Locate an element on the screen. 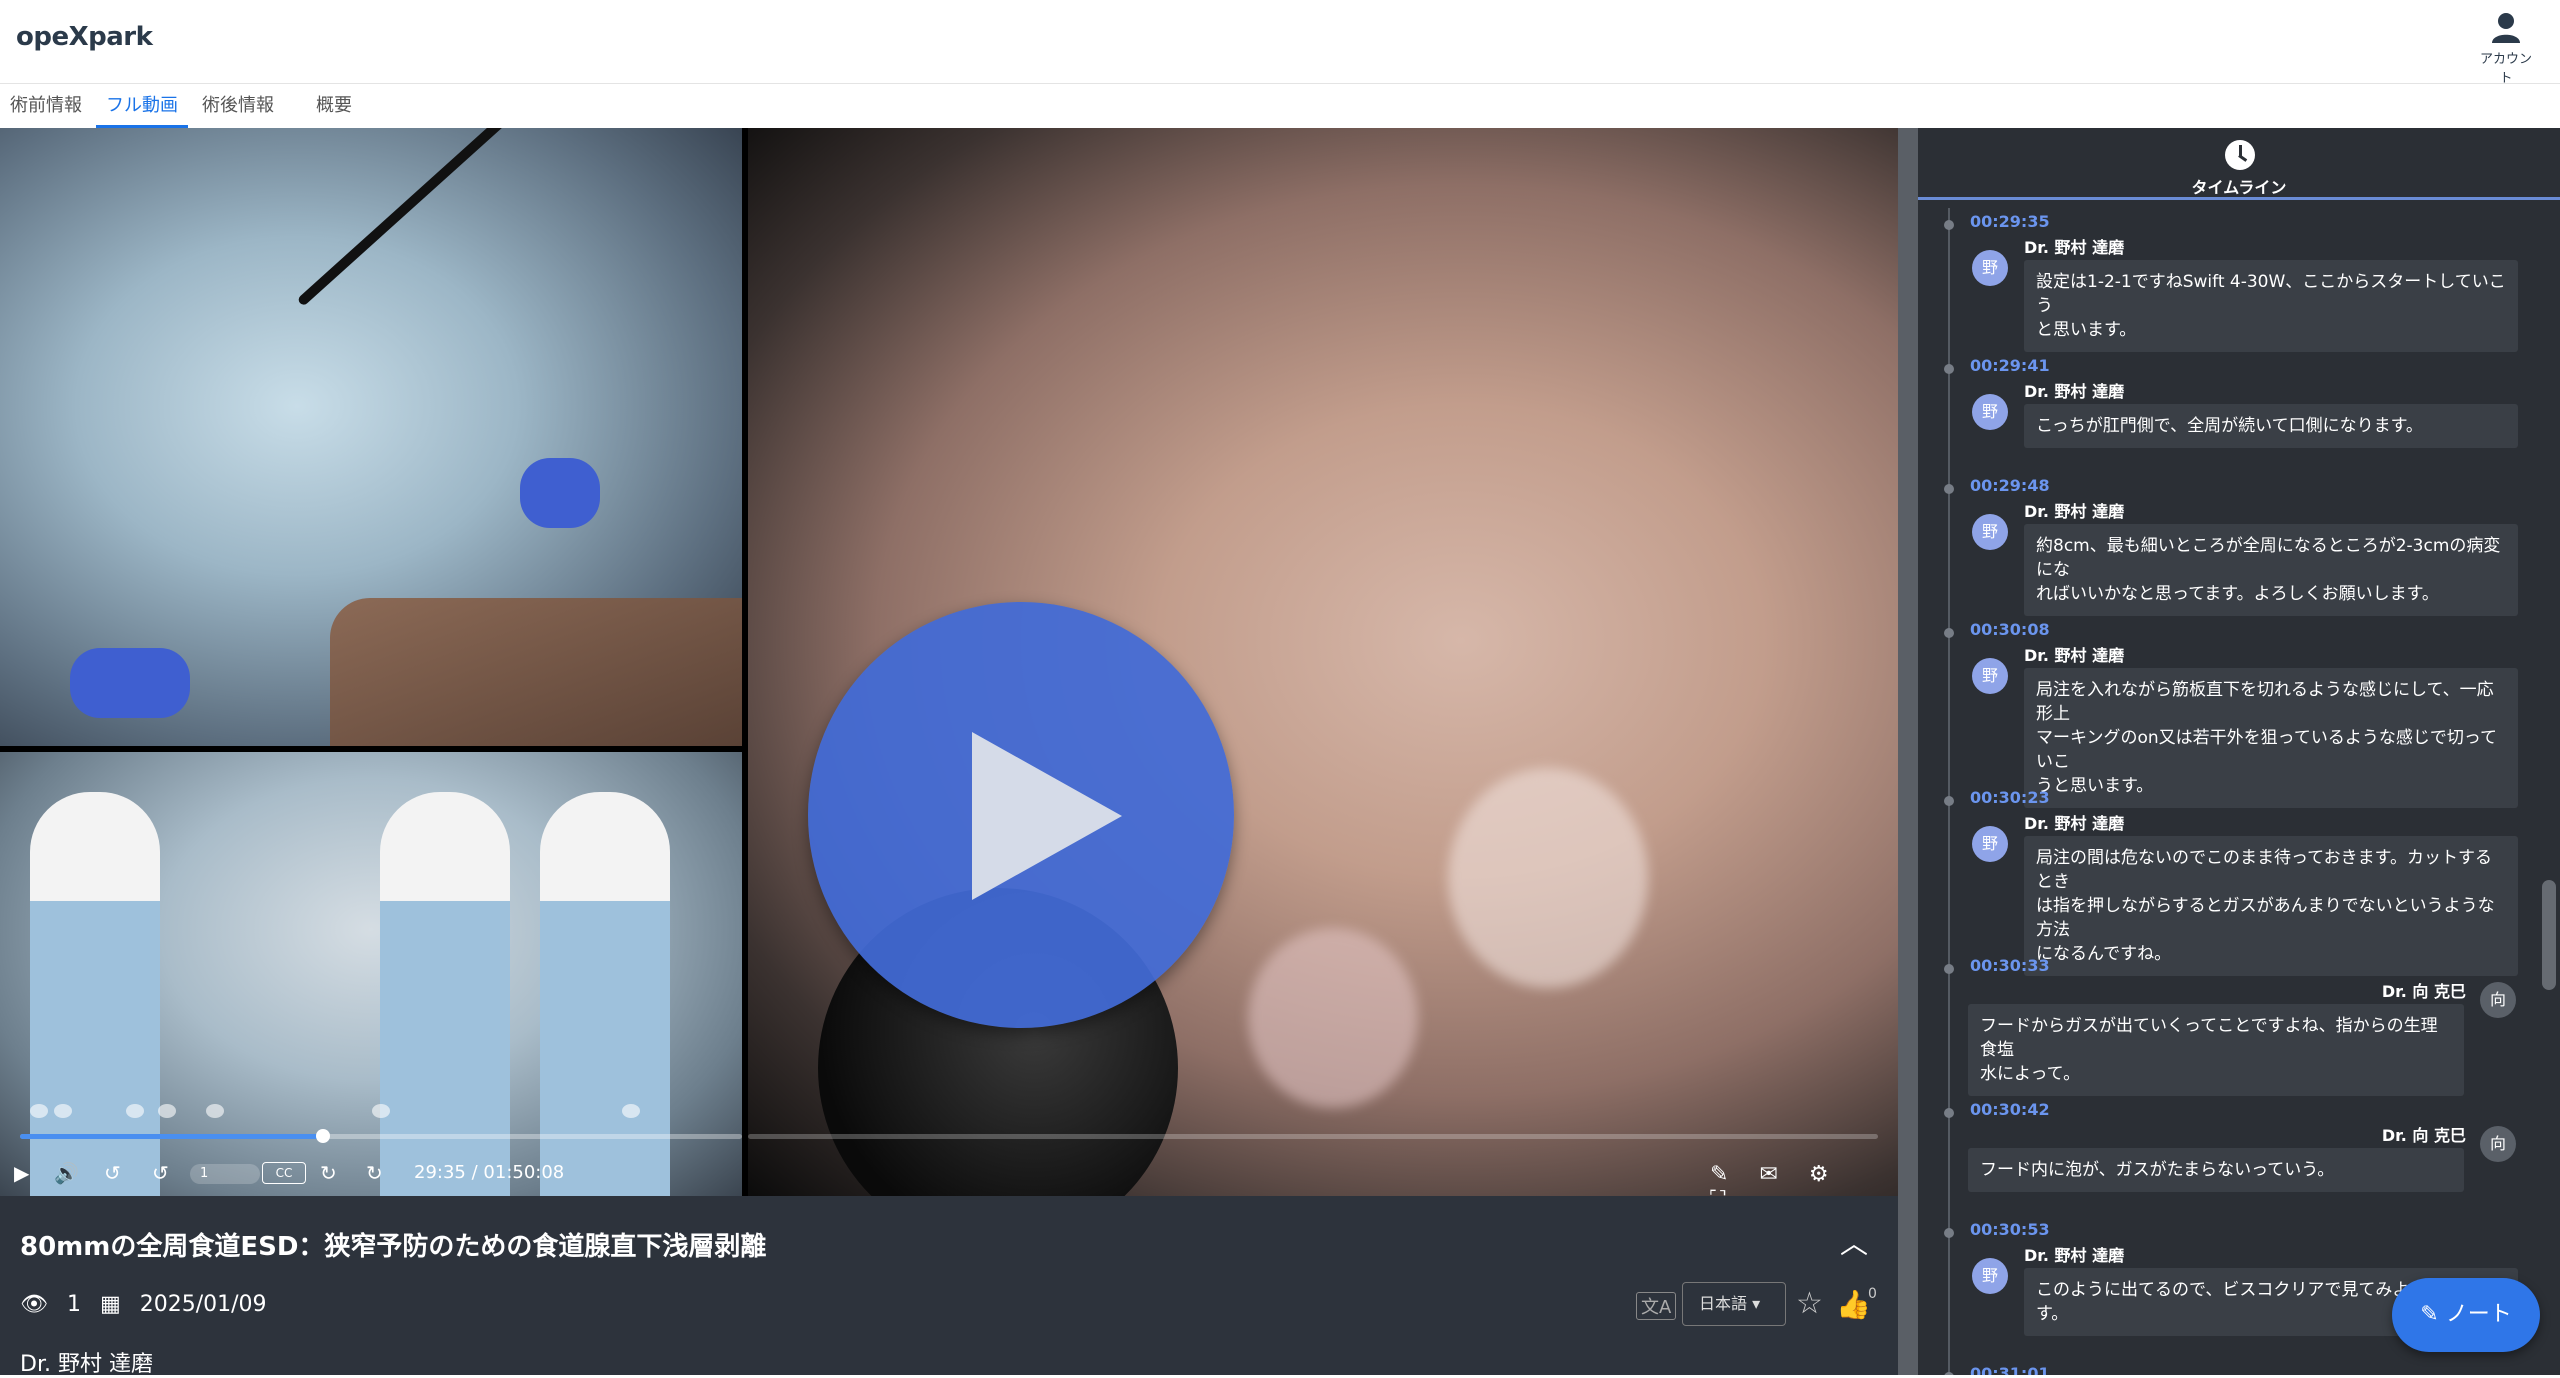 This screenshot has height=1378, width=2560. clock-icon is located at coordinates (2240, 155).